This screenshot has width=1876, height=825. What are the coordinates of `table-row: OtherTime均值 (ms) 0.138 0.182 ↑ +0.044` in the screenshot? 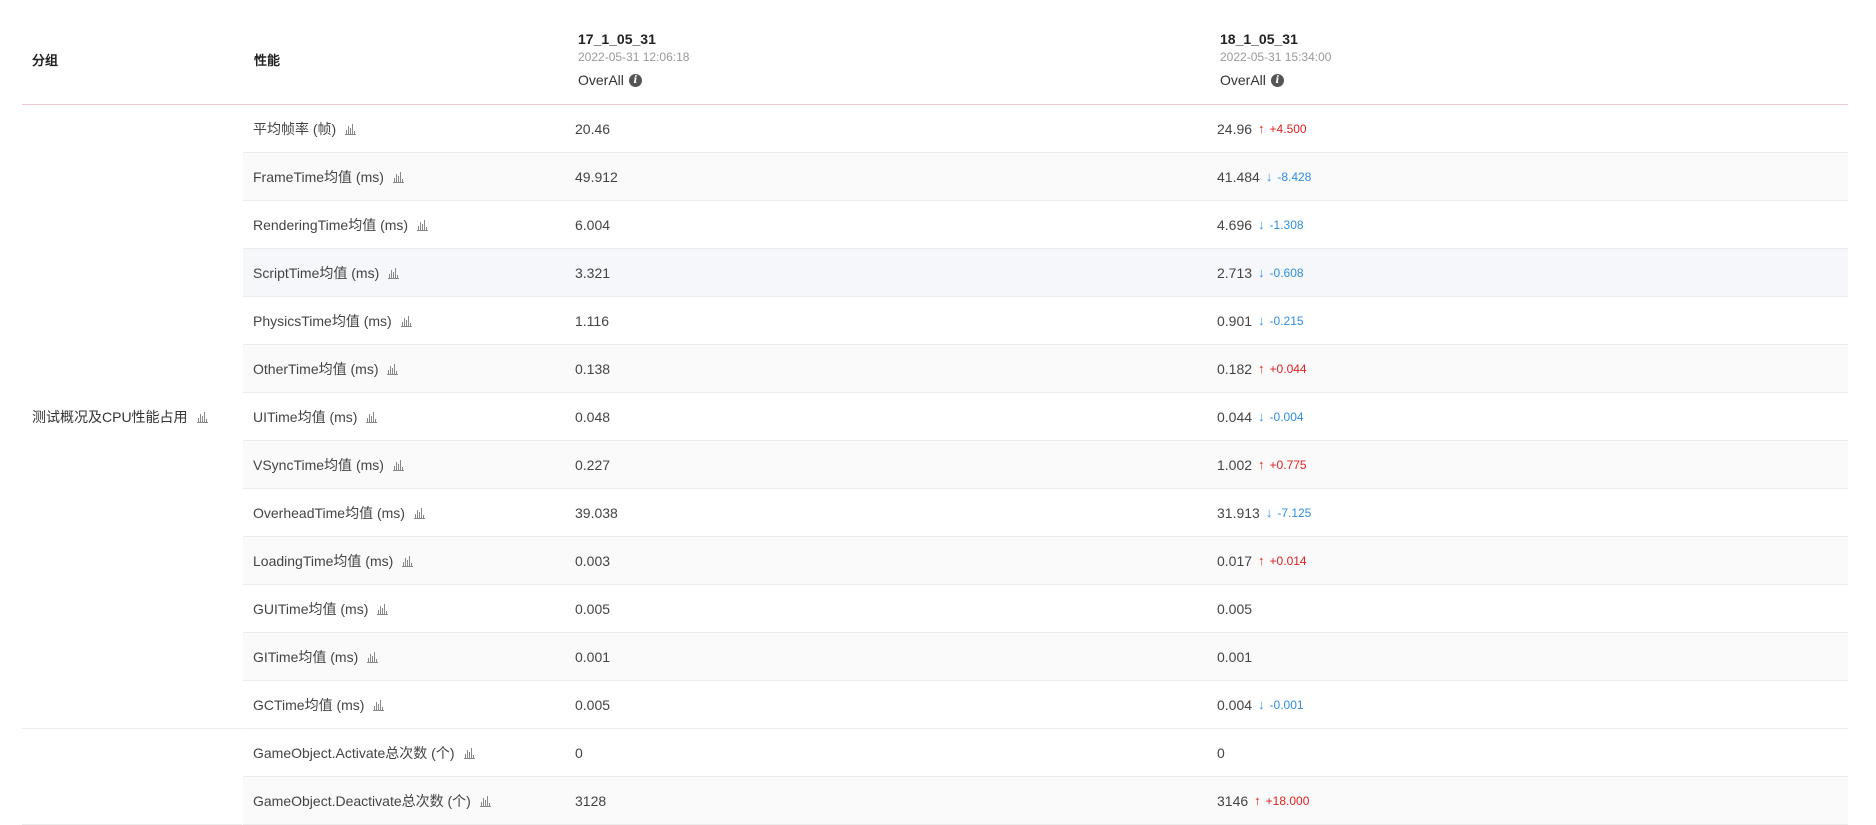 It's located at (1045, 369).